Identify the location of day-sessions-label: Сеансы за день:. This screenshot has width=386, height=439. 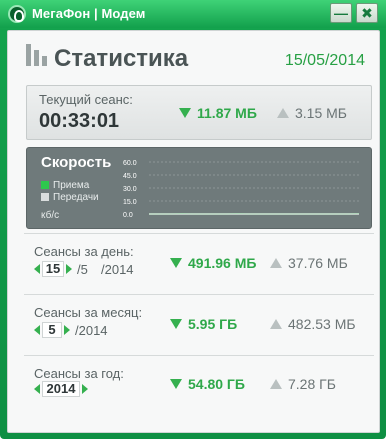
(84, 251).